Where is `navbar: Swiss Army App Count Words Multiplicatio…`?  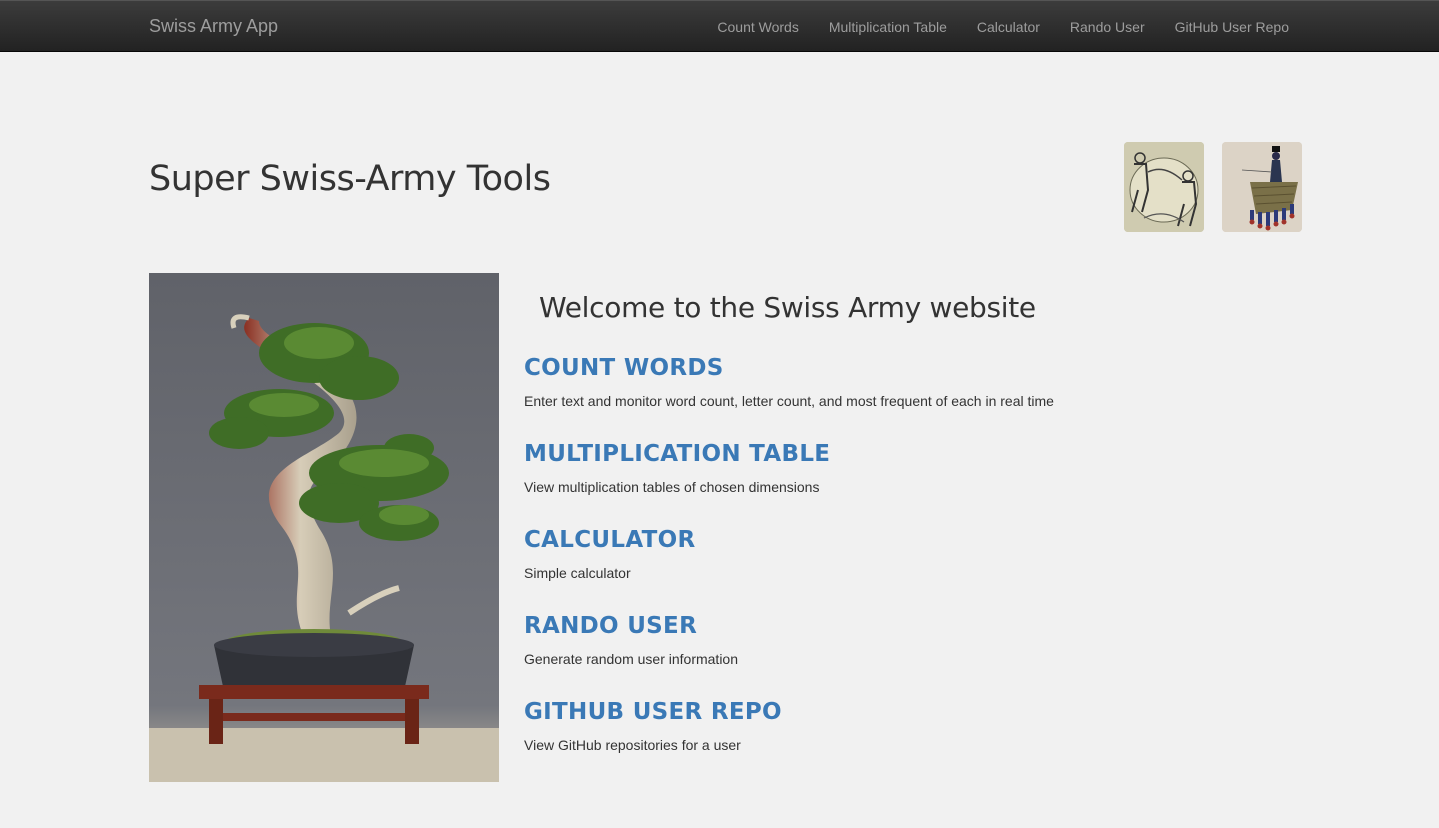 navbar: Swiss Army App Count Words Multiplicatio… is located at coordinates (719, 26).